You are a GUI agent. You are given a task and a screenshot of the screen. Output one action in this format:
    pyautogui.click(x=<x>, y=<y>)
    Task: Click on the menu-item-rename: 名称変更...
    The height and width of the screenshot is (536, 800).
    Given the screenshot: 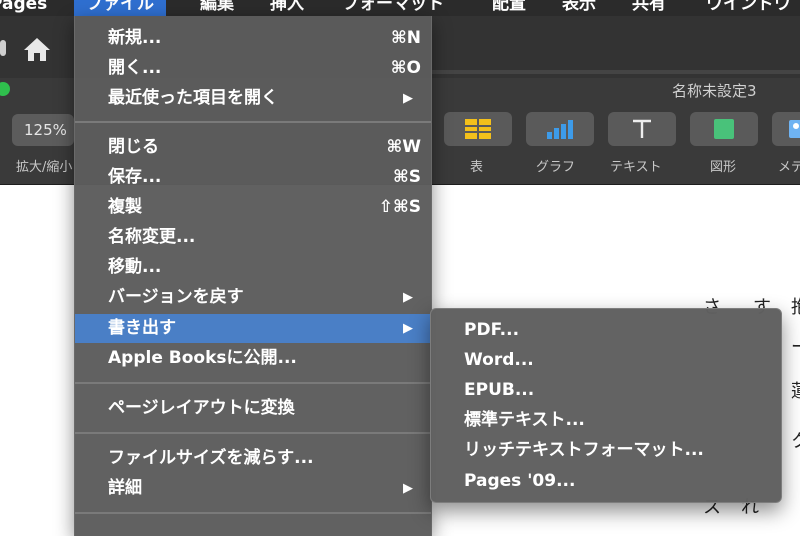 What is the action you would take?
    pyautogui.click(x=253, y=237)
    